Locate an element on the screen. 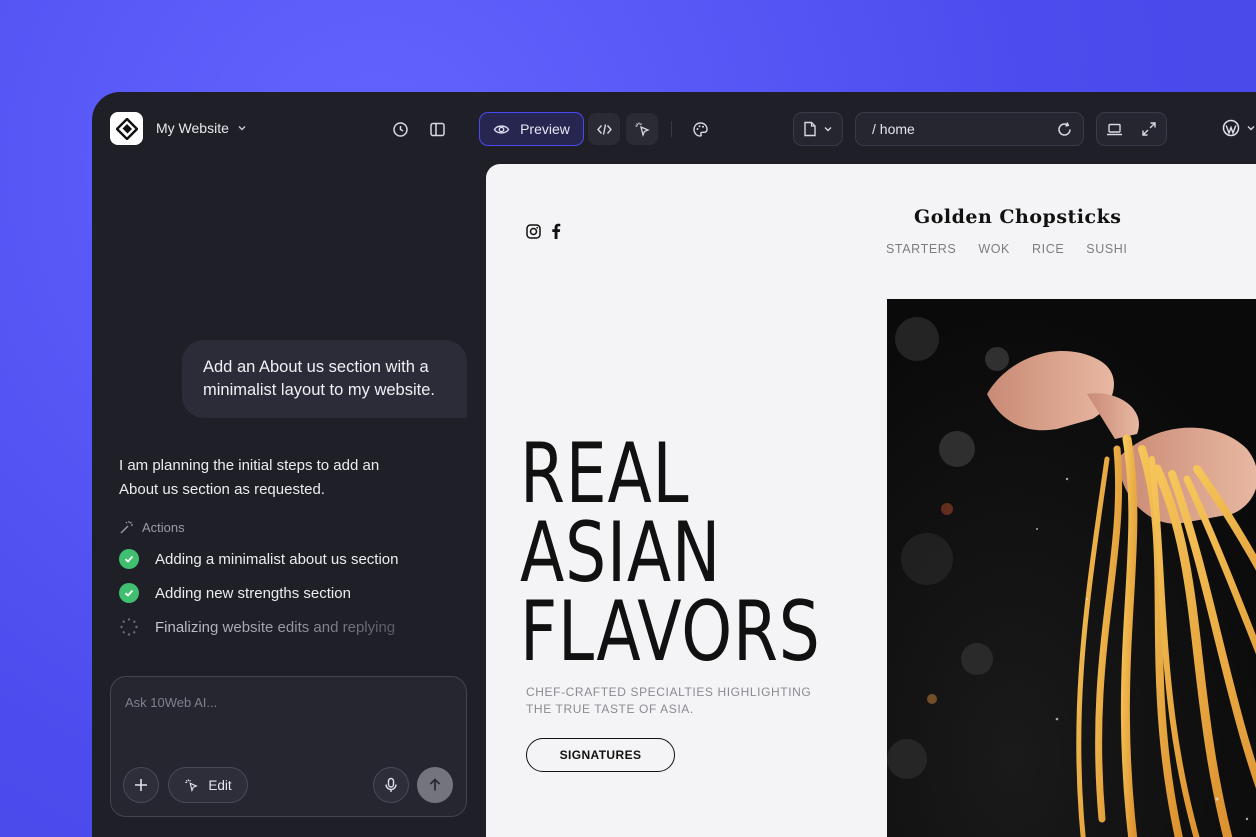  device-controls is located at coordinates (1131, 129).